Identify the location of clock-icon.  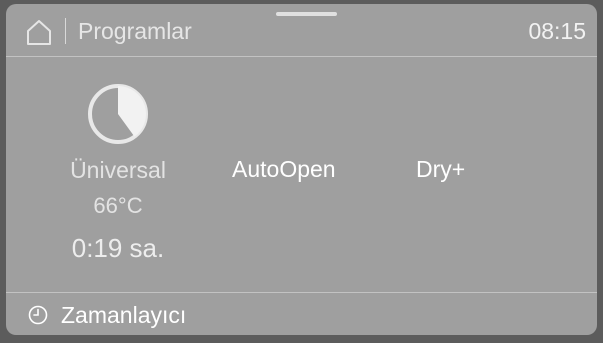
(38, 315).